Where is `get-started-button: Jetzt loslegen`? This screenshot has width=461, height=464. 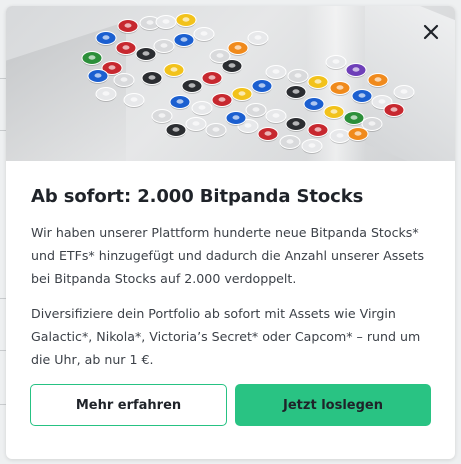 get-started-button: Jetzt loslegen is located at coordinates (333, 405).